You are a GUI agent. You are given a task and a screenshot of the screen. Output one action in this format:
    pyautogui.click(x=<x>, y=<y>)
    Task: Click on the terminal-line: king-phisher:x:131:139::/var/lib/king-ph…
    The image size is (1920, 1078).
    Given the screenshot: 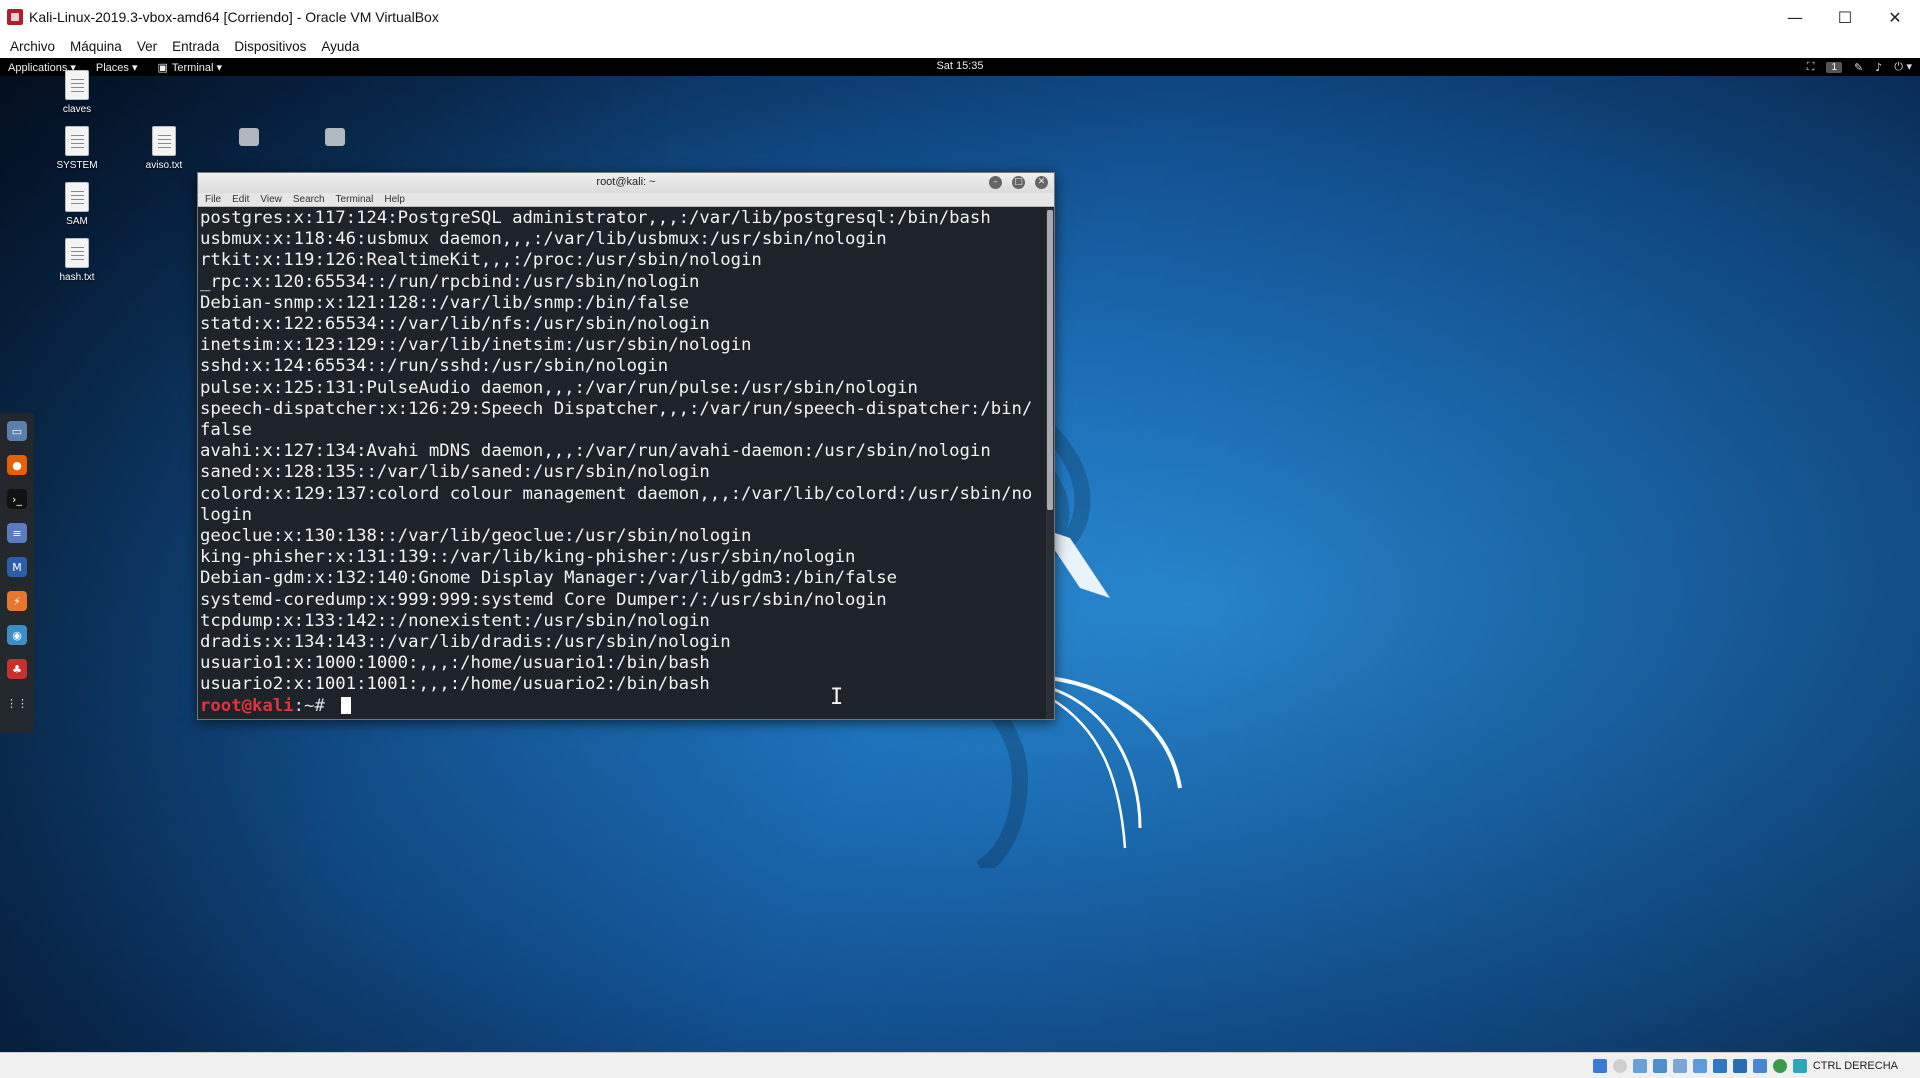 What is the action you would take?
    pyautogui.click(x=528, y=557)
    